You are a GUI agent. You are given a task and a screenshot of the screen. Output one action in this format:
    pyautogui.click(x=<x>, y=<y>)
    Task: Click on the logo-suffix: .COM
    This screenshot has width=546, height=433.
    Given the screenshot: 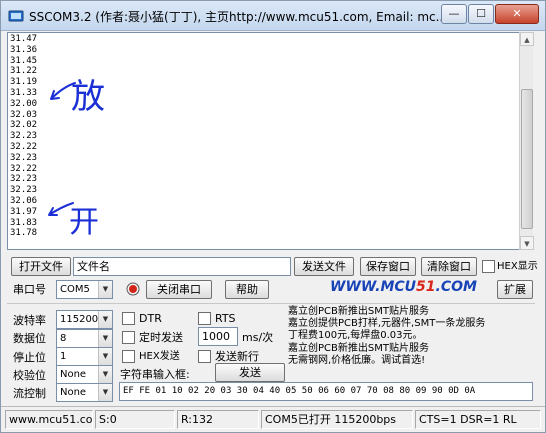 What is the action you would take?
    pyautogui.click(x=456, y=287)
    